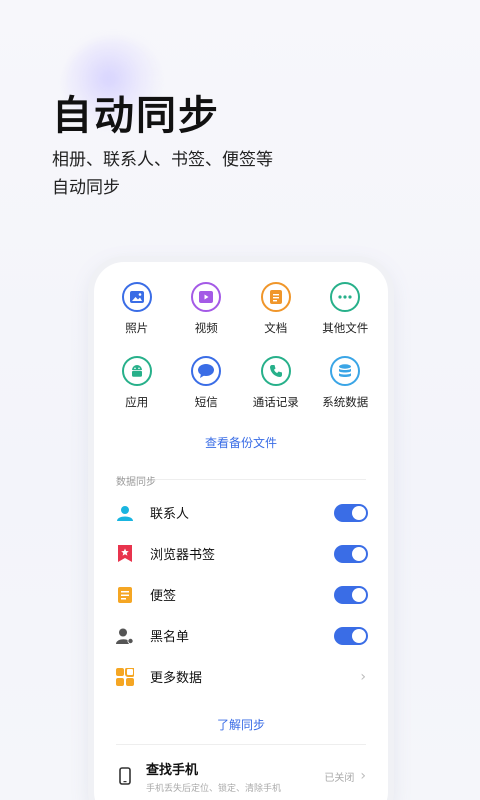 This screenshot has width=480, height=800. Describe the element at coordinates (176, 678) in the screenshot. I see `sync-row-label: 更多数据` at that location.